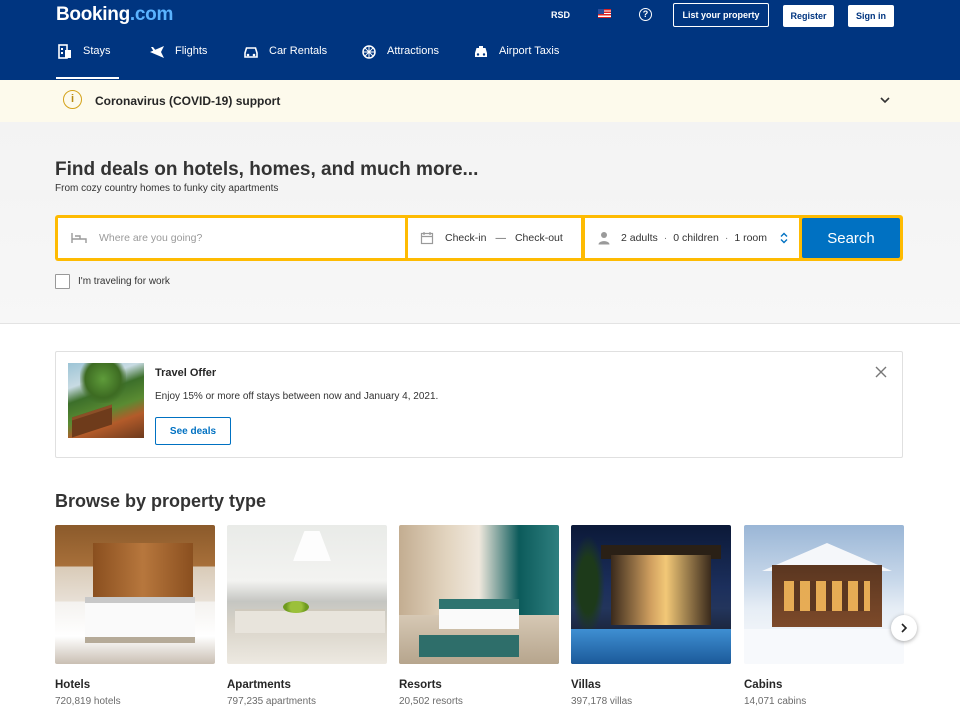 The image size is (960, 721). What do you see at coordinates (161, 501) in the screenshot?
I see `browse-section-title: Browse by property type` at bounding box center [161, 501].